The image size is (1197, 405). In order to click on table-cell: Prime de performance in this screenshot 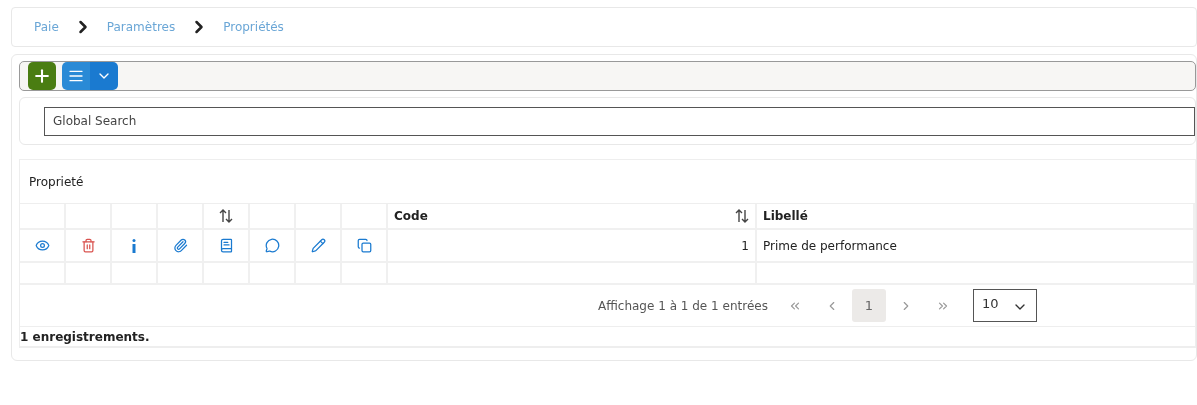, I will do `click(976, 246)`.